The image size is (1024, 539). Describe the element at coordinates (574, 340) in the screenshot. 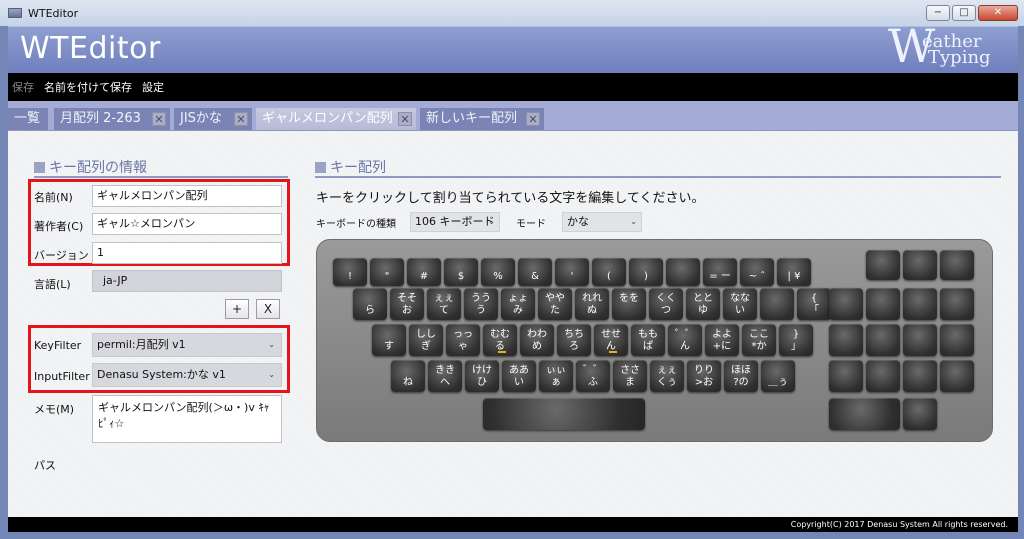

I see `key: ちちろ` at that location.